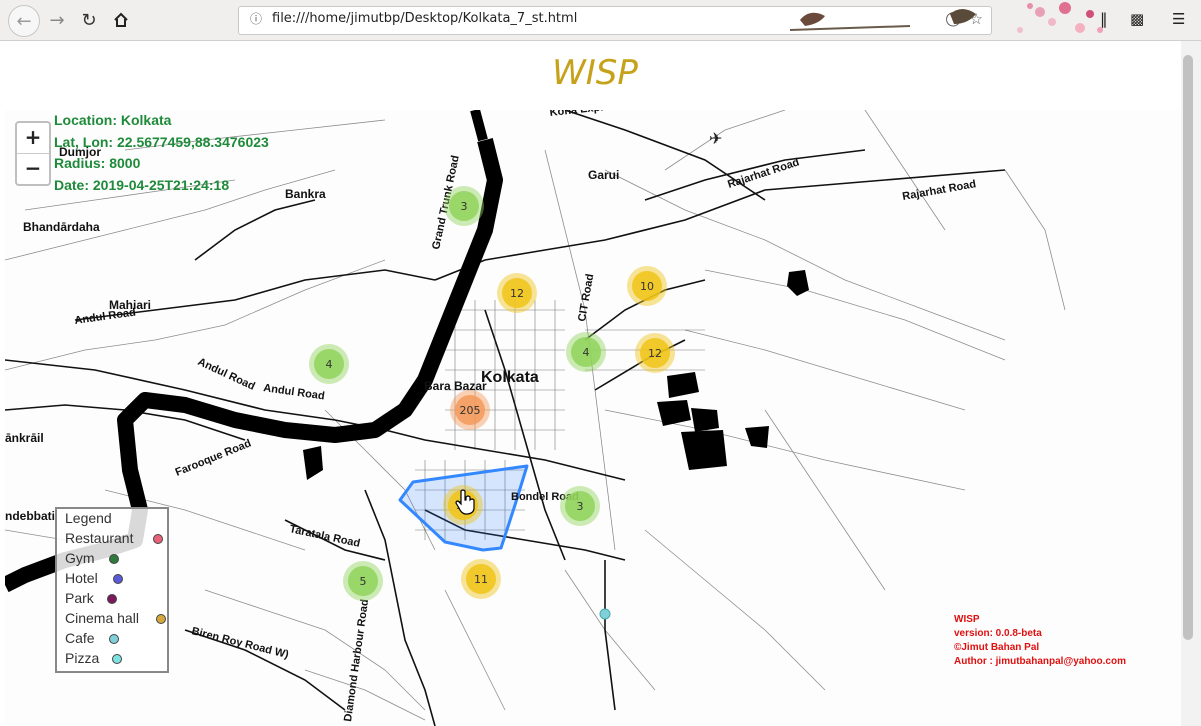  Describe the element at coordinates (113, 120) in the screenshot. I see `location-label: Location: Kolkata` at that location.